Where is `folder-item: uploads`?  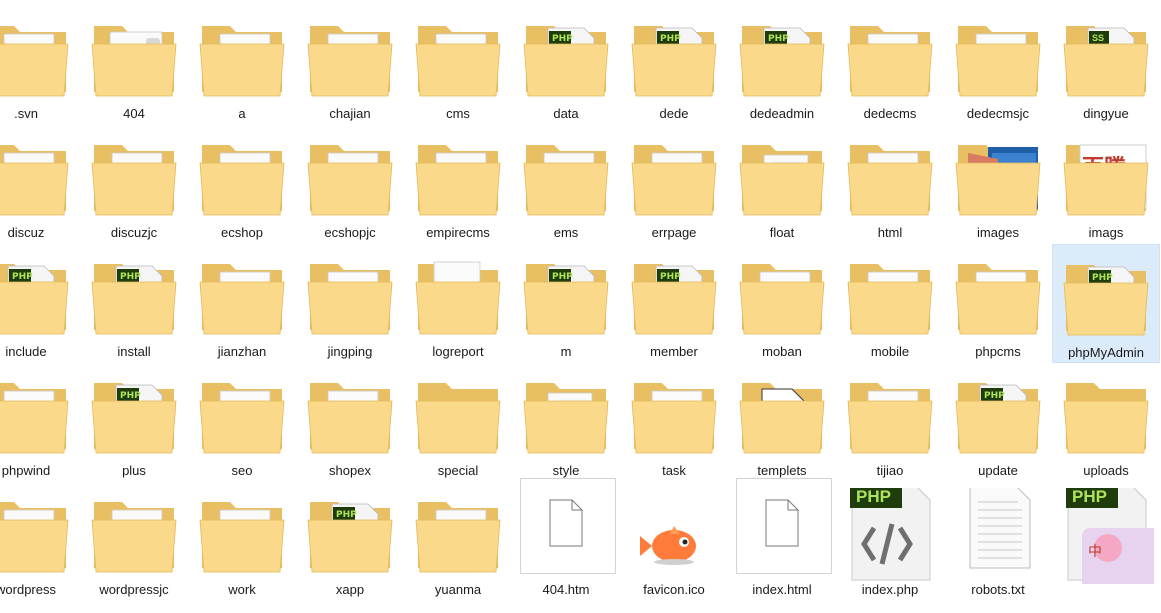 folder-item: uploads is located at coordinates (1106, 422).